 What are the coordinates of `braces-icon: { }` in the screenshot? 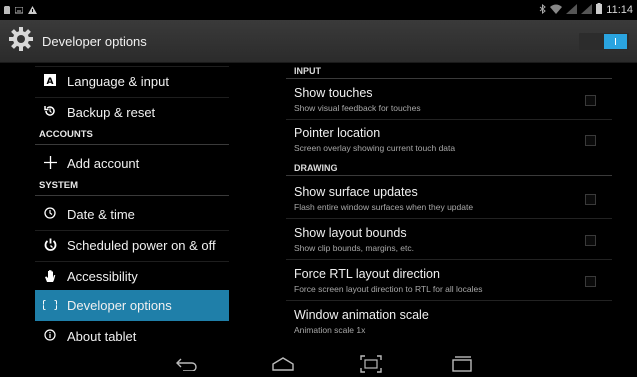 It's located at (50, 305).